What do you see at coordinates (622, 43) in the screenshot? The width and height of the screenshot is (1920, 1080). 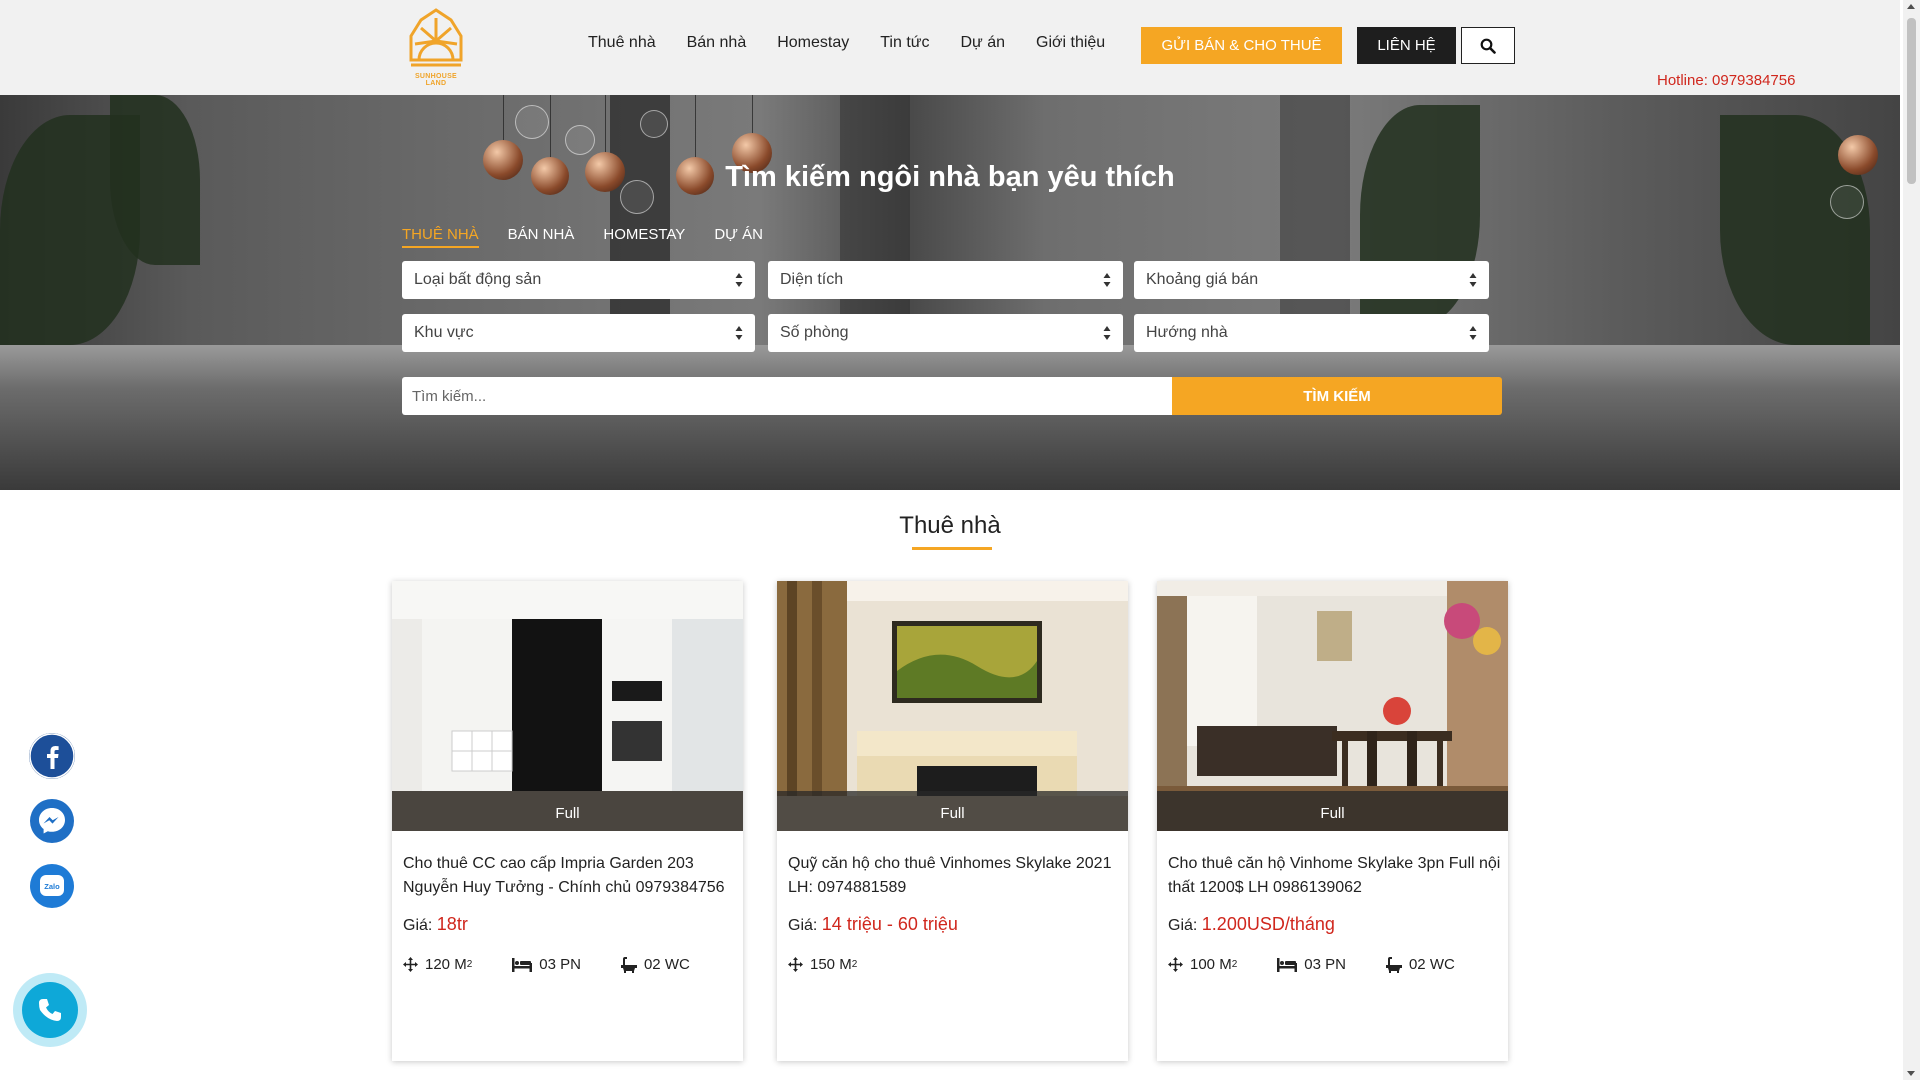 I see `nav-item-thue-nha: Thuê nhà` at bounding box center [622, 43].